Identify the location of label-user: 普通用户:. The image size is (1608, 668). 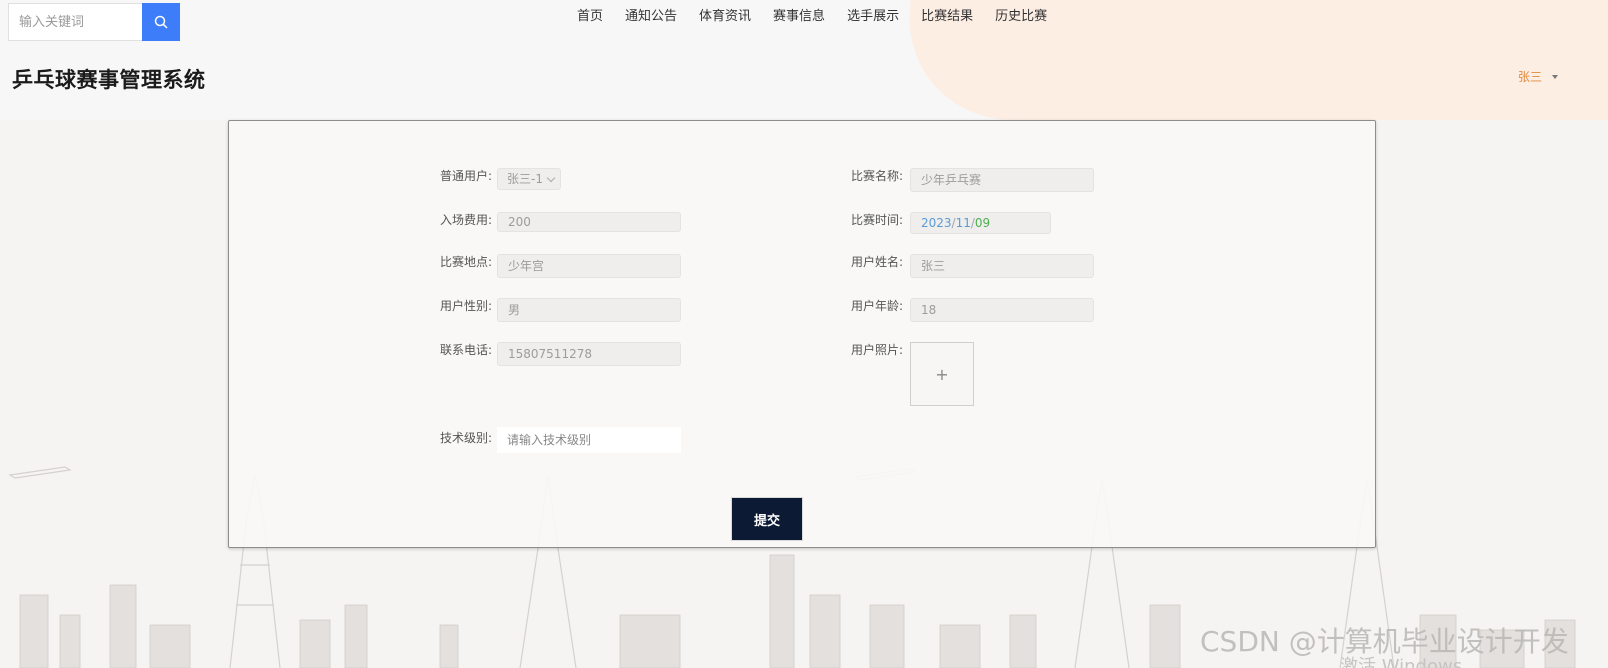
(466, 176).